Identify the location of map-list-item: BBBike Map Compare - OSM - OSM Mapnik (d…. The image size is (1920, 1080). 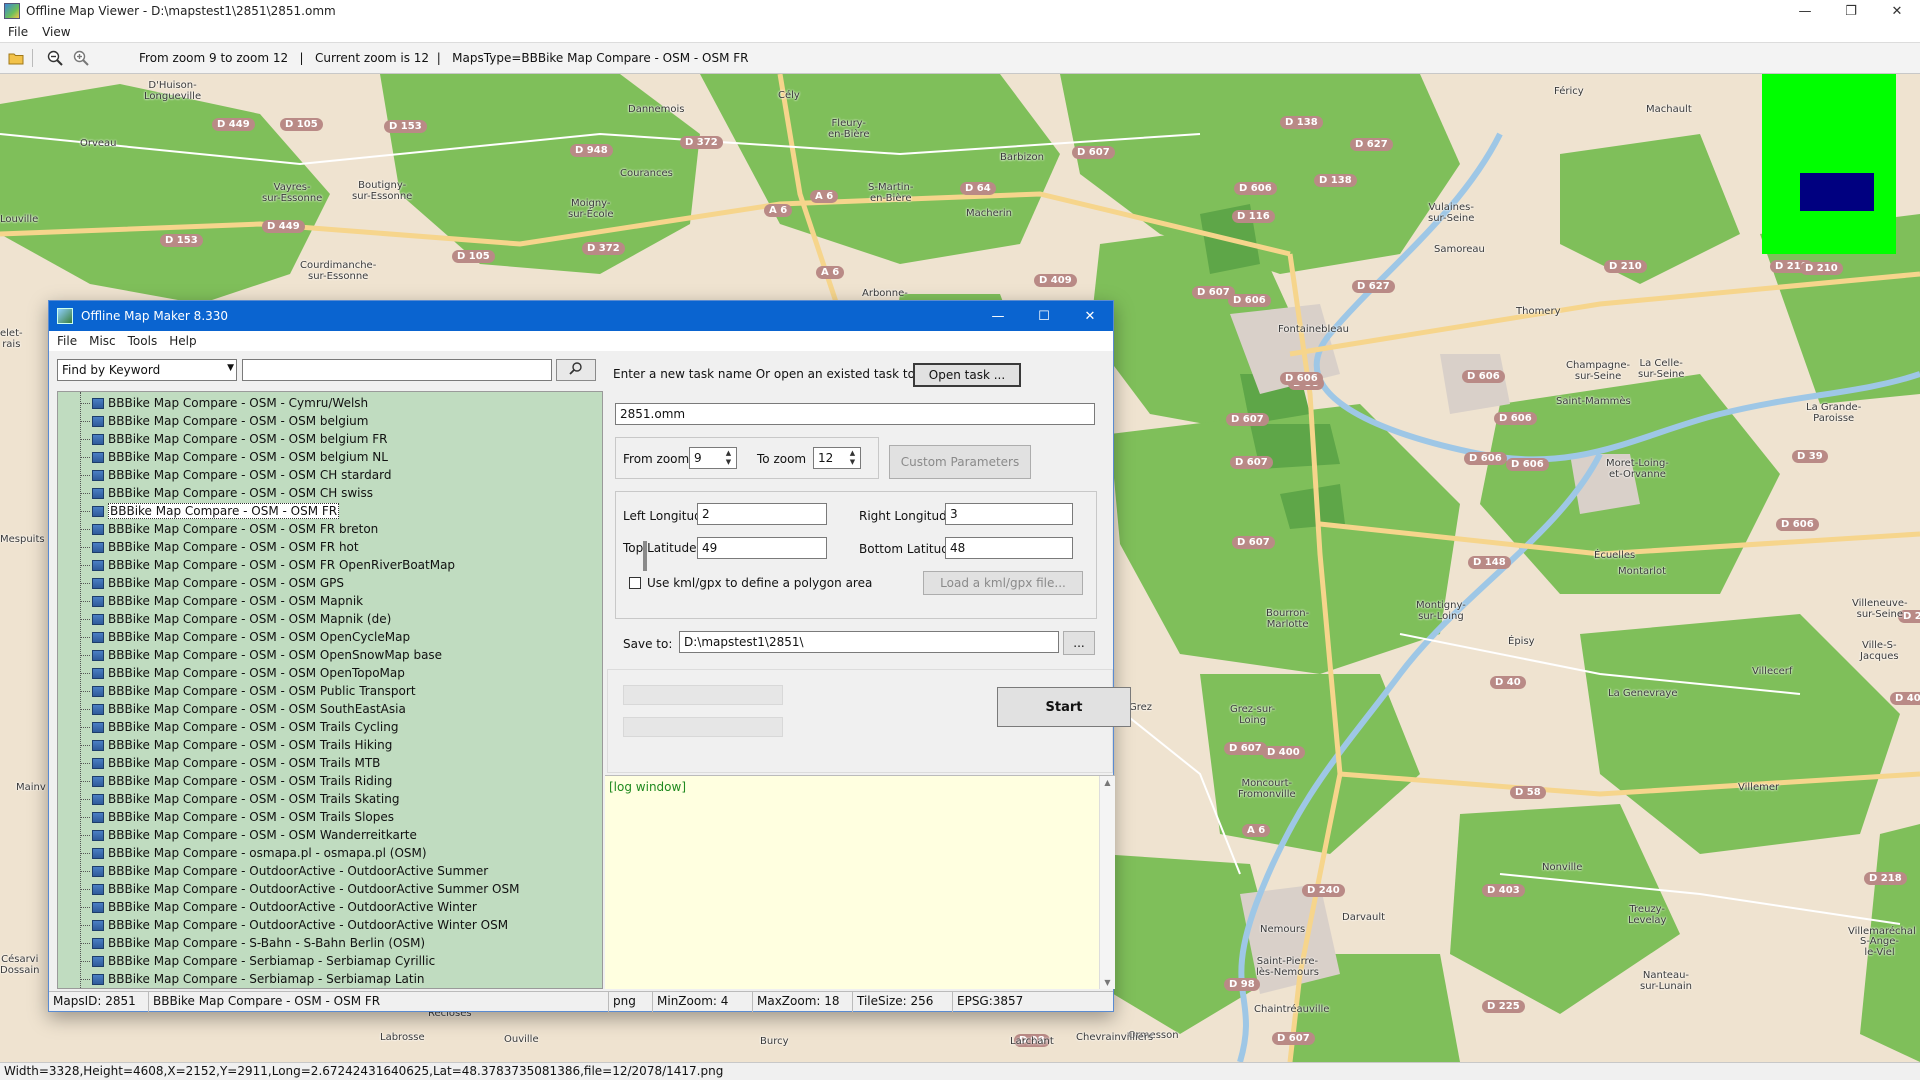
(235, 619).